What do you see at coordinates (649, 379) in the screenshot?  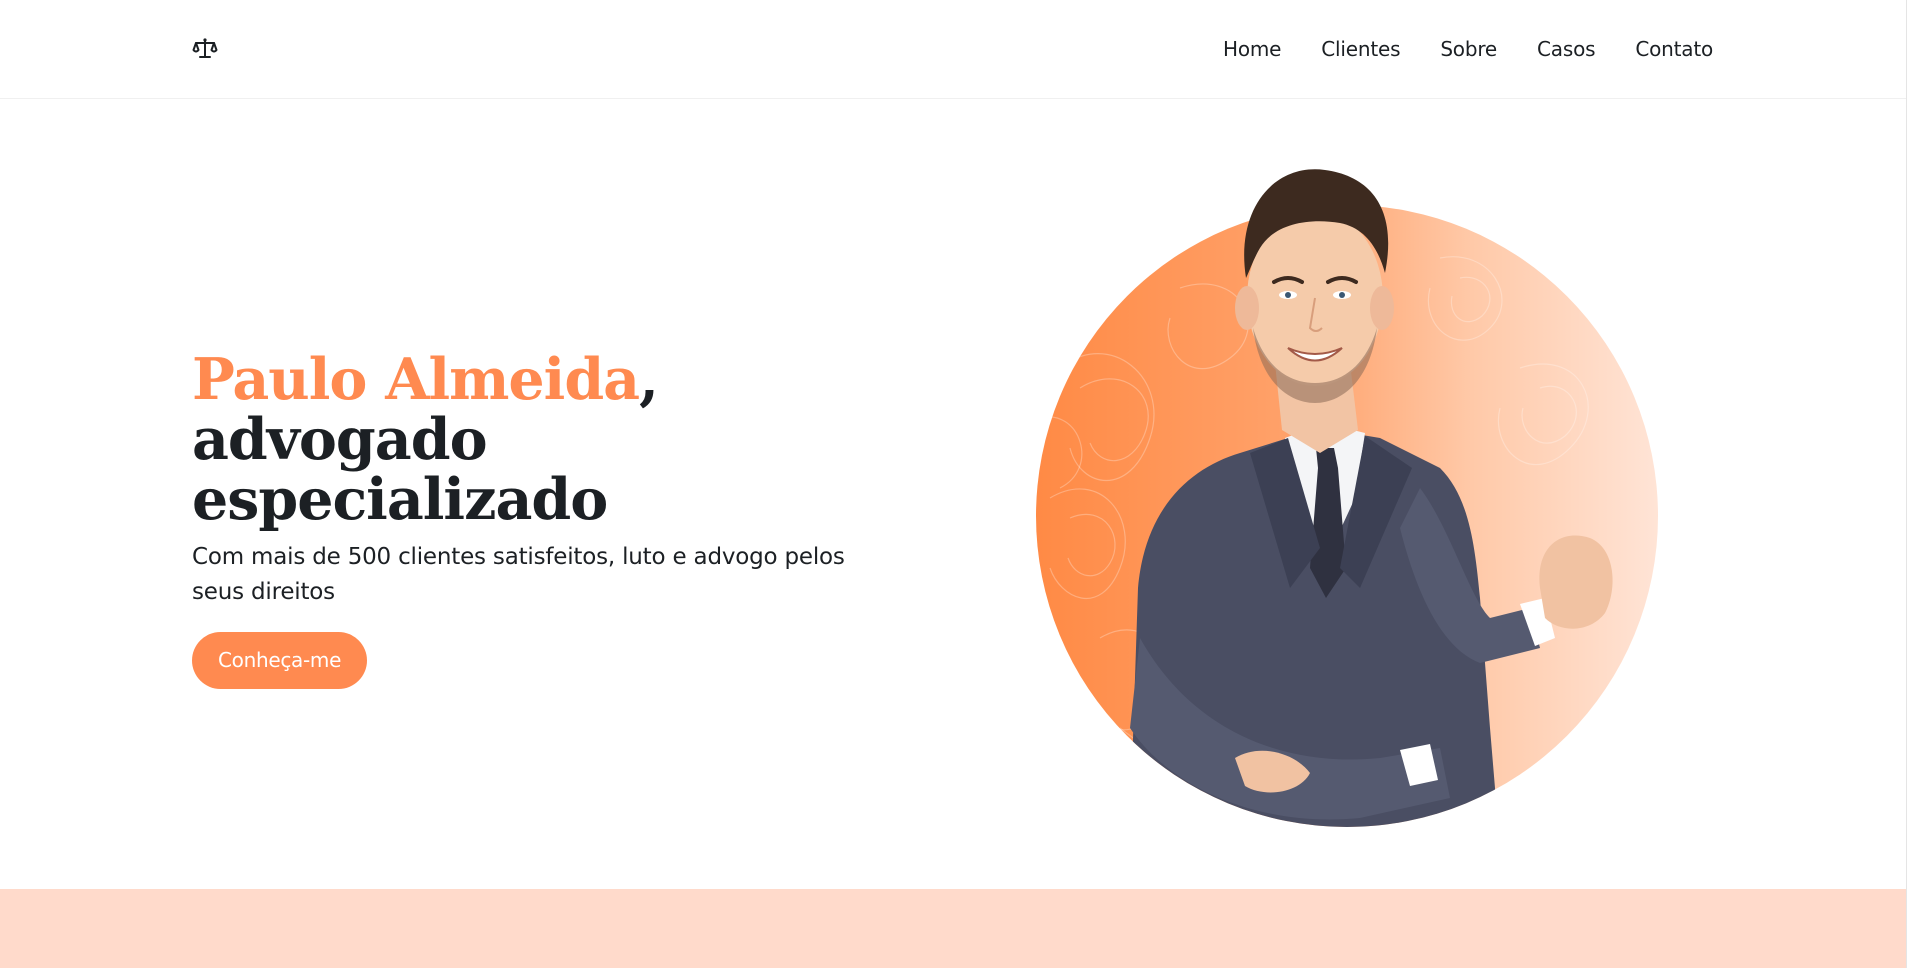 I see `hero-comma: ,` at bounding box center [649, 379].